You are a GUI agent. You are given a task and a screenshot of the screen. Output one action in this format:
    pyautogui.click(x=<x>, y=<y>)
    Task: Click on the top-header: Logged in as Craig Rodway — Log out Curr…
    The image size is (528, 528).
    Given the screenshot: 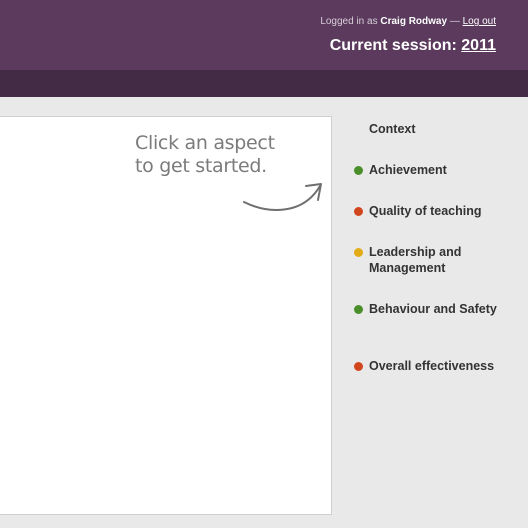 What is the action you would take?
    pyautogui.click(x=264, y=35)
    